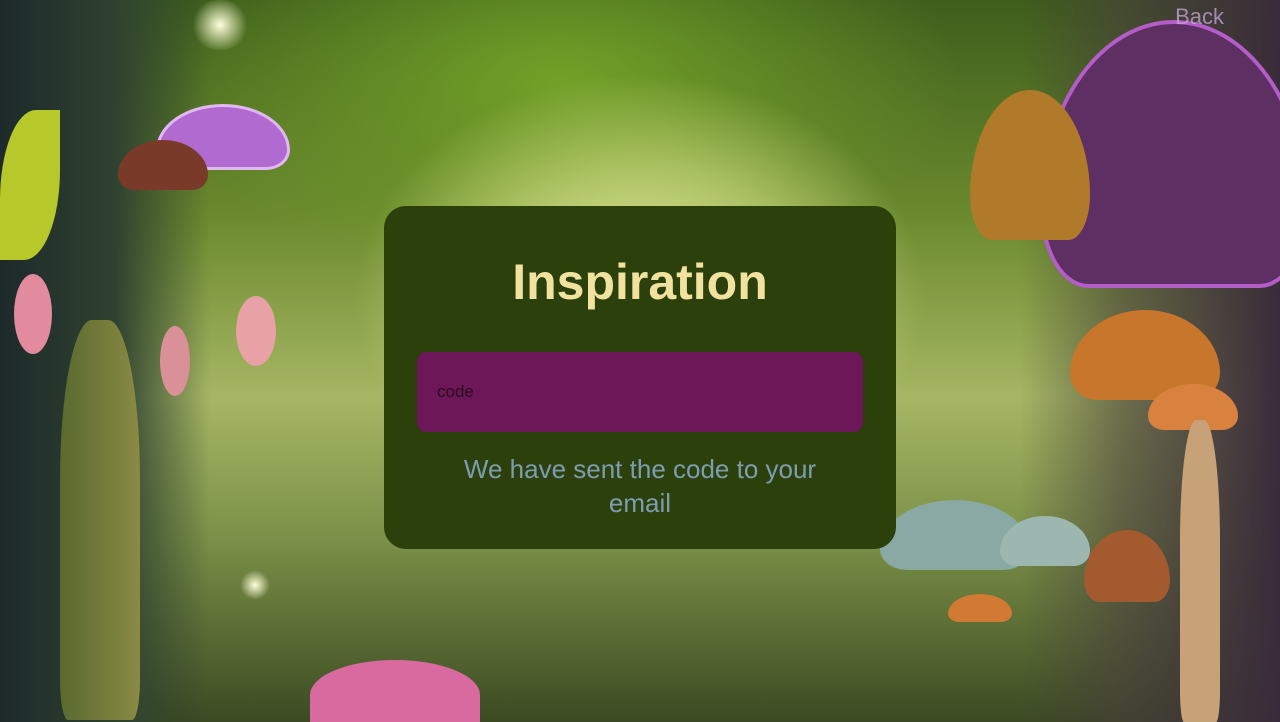  I want to click on app-title: Inspiration, so click(640, 282).